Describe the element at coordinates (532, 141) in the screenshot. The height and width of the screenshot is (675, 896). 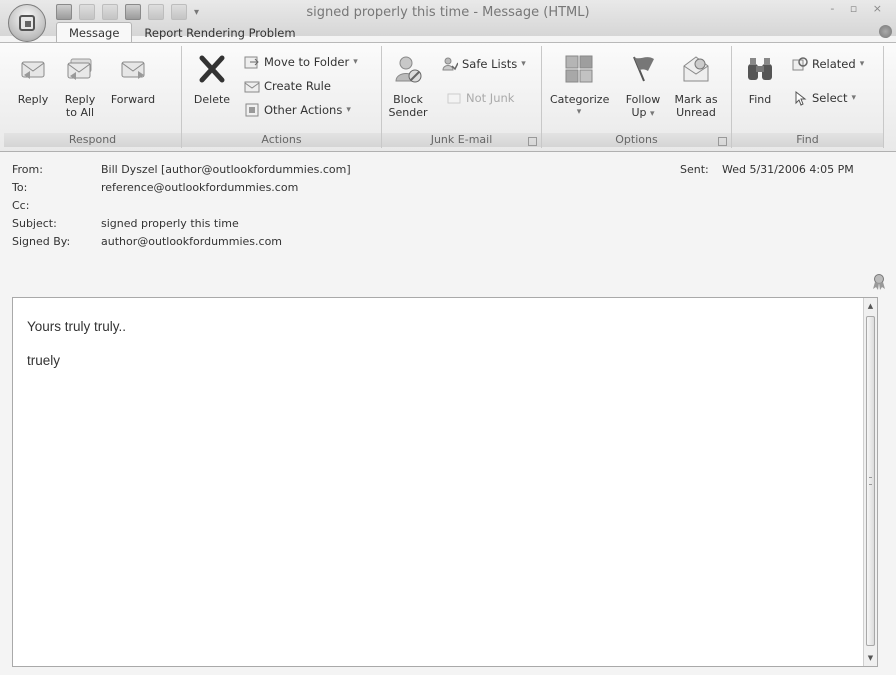
I see `junk-email-dialog-launcher-icon` at that location.